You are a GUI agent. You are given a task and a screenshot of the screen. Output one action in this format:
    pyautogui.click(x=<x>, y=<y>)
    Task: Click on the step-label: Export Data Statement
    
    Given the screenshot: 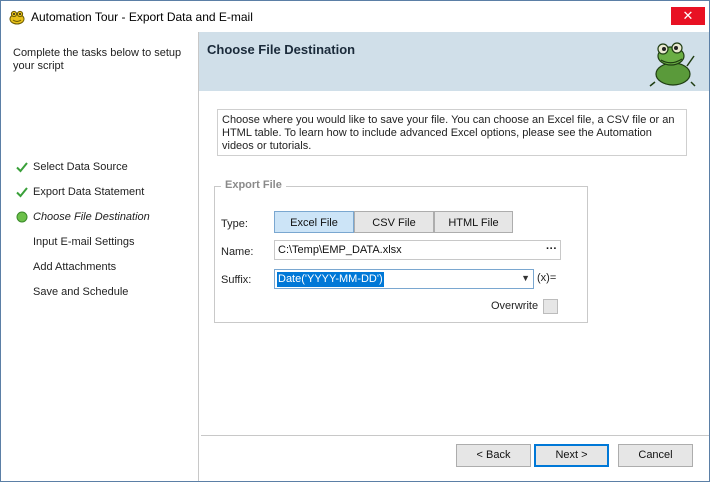 What is the action you would take?
    pyautogui.click(x=89, y=192)
    